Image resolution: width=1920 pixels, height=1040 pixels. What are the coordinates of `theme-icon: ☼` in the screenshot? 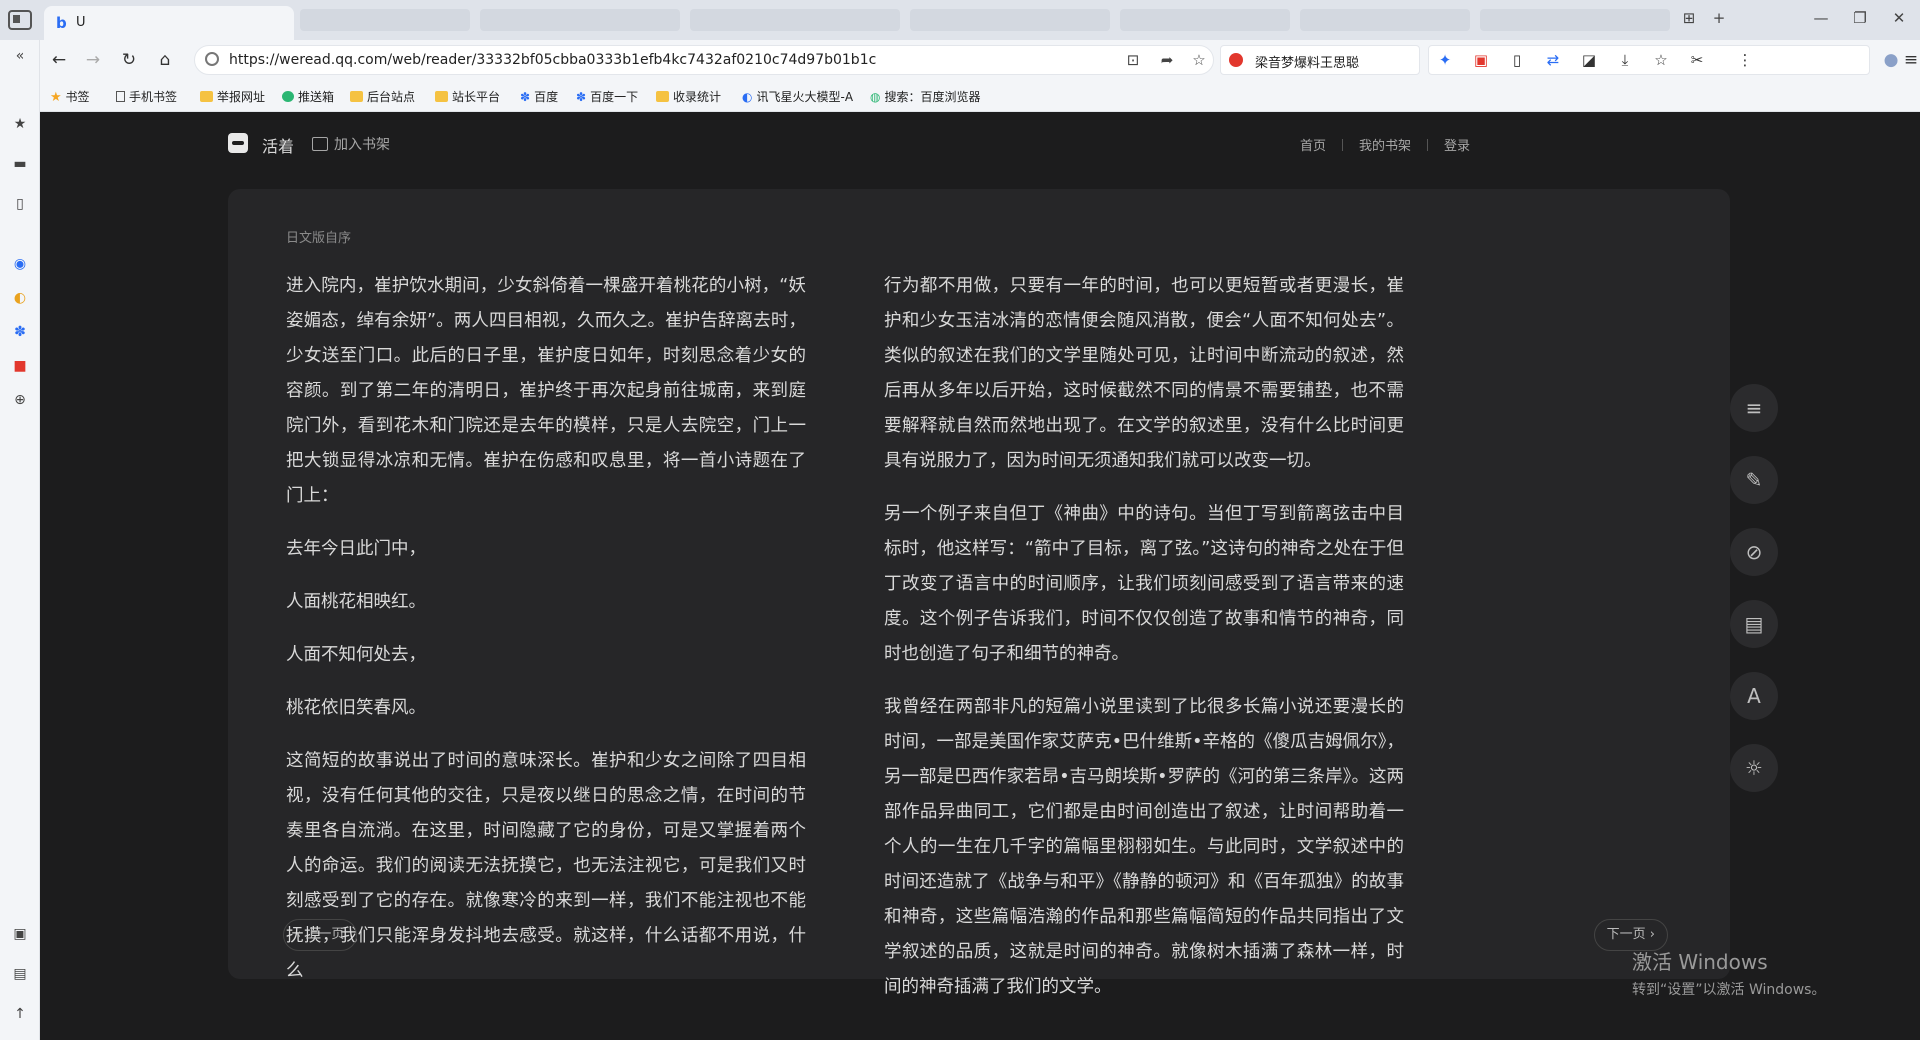 It's located at (1754, 768).